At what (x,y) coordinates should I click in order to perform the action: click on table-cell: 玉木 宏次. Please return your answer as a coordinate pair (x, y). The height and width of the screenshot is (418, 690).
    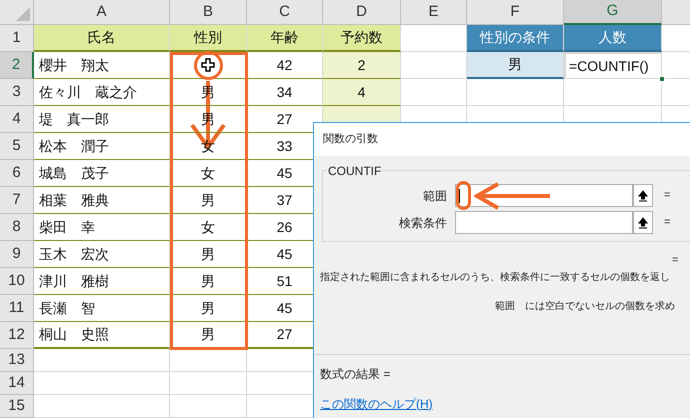
    Looking at the image, I should click on (102, 254).